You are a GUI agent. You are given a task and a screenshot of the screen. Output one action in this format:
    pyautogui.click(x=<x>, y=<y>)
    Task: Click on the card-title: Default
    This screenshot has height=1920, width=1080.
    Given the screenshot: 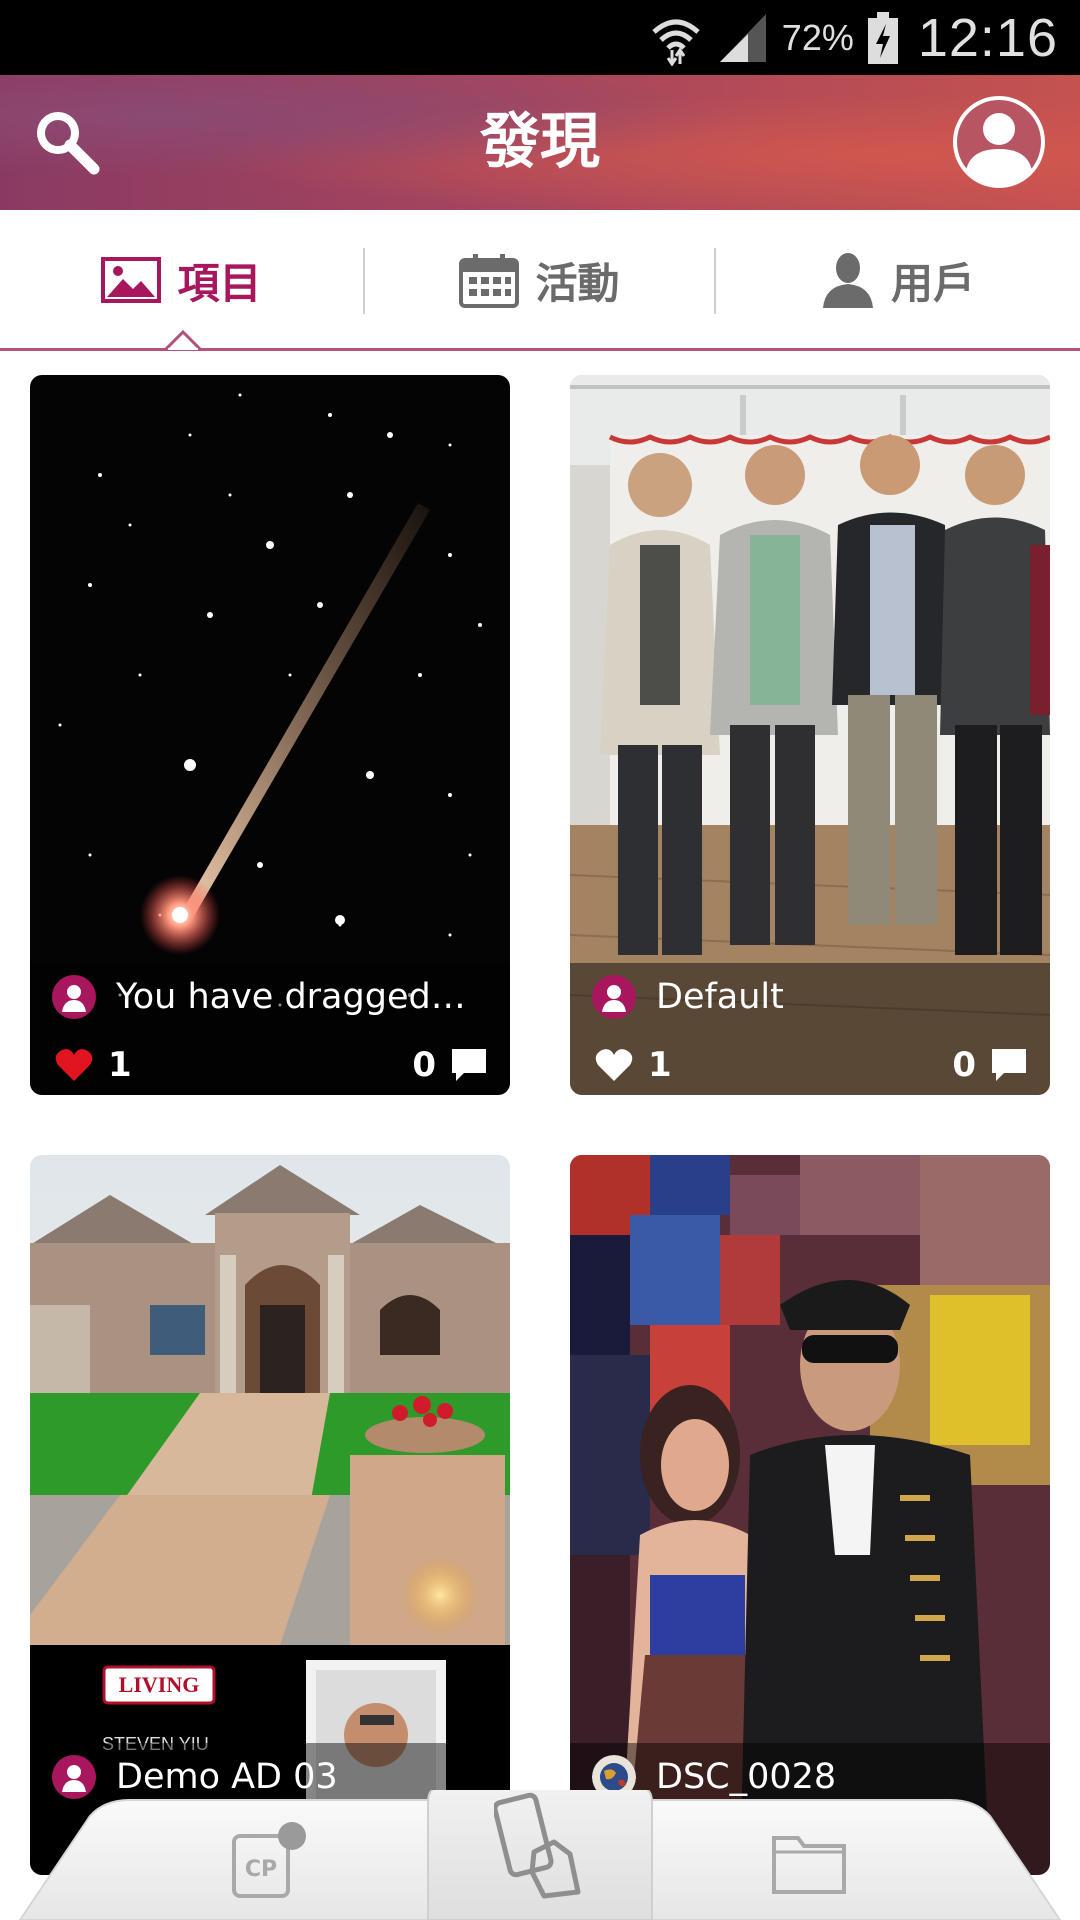 What is the action you would take?
    pyautogui.click(x=720, y=997)
    